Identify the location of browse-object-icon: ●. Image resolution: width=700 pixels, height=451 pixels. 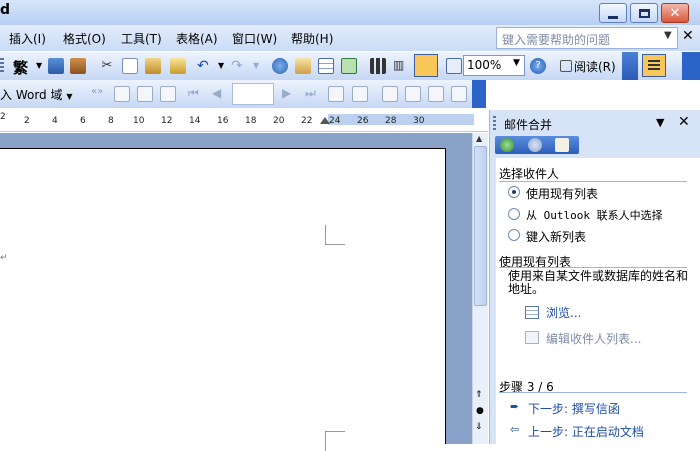
(480, 411).